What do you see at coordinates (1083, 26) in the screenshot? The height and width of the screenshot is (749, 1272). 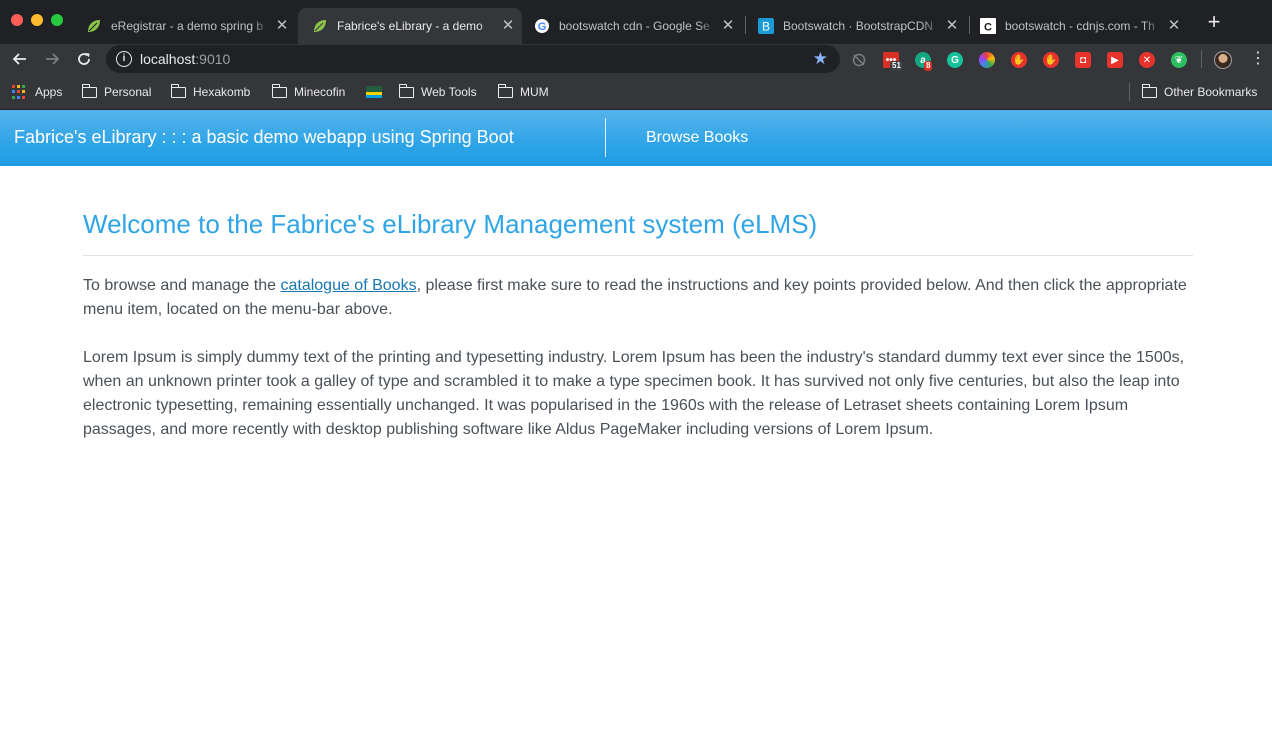 I see `tab-title: bootswatch - cdnjs.com - Th` at bounding box center [1083, 26].